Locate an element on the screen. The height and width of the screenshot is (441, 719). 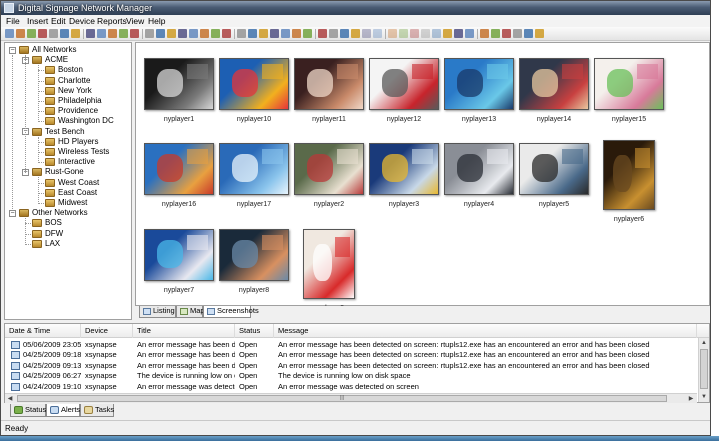
tab-map: Map is located at coordinates (190, 312).